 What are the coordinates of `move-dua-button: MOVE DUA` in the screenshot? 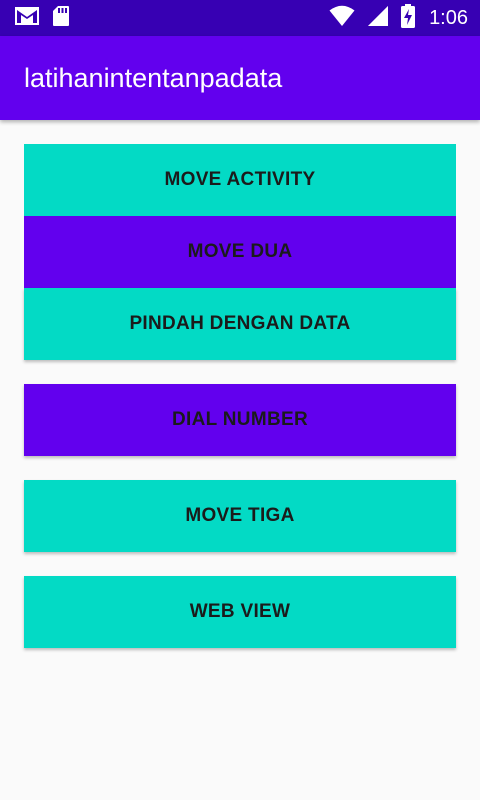 It's located at (240, 252).